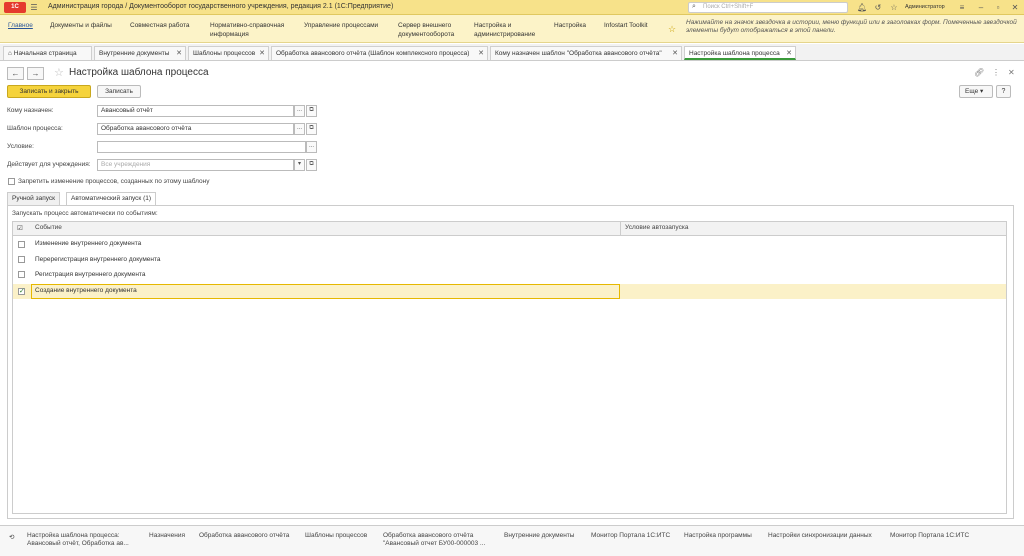 The image size is (1024, 556). I want to click on event-checkbox-checked: ✓, so click(21, 291).